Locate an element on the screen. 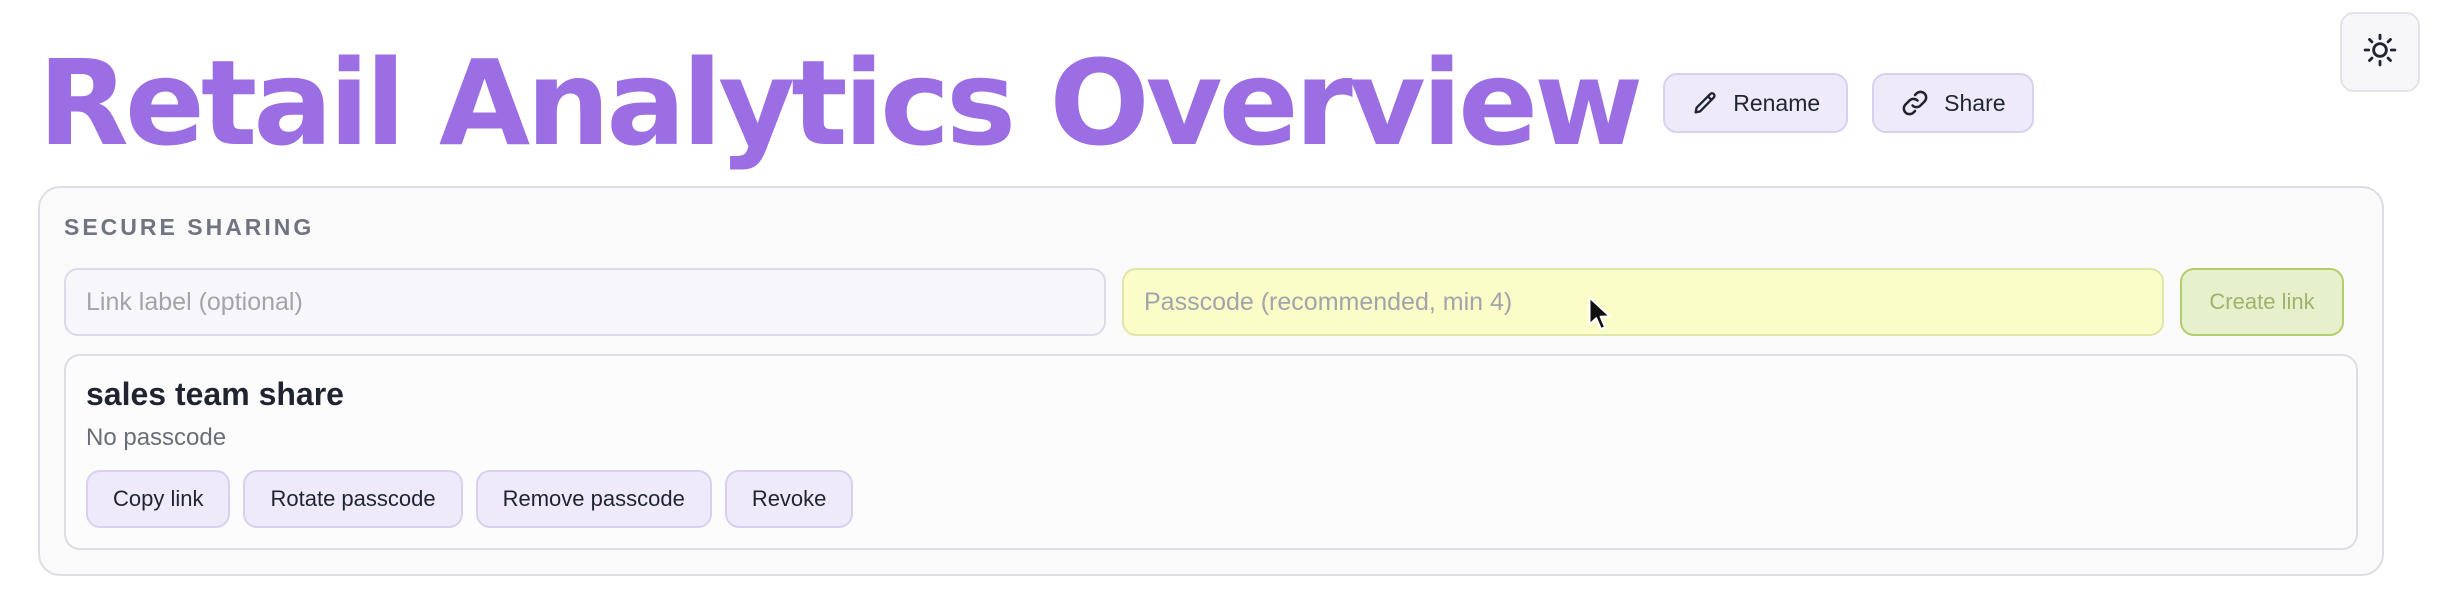 This screenshot has height=604, width=2438. link-label-input: Link label (optional) is located at coordinates (585, 302).